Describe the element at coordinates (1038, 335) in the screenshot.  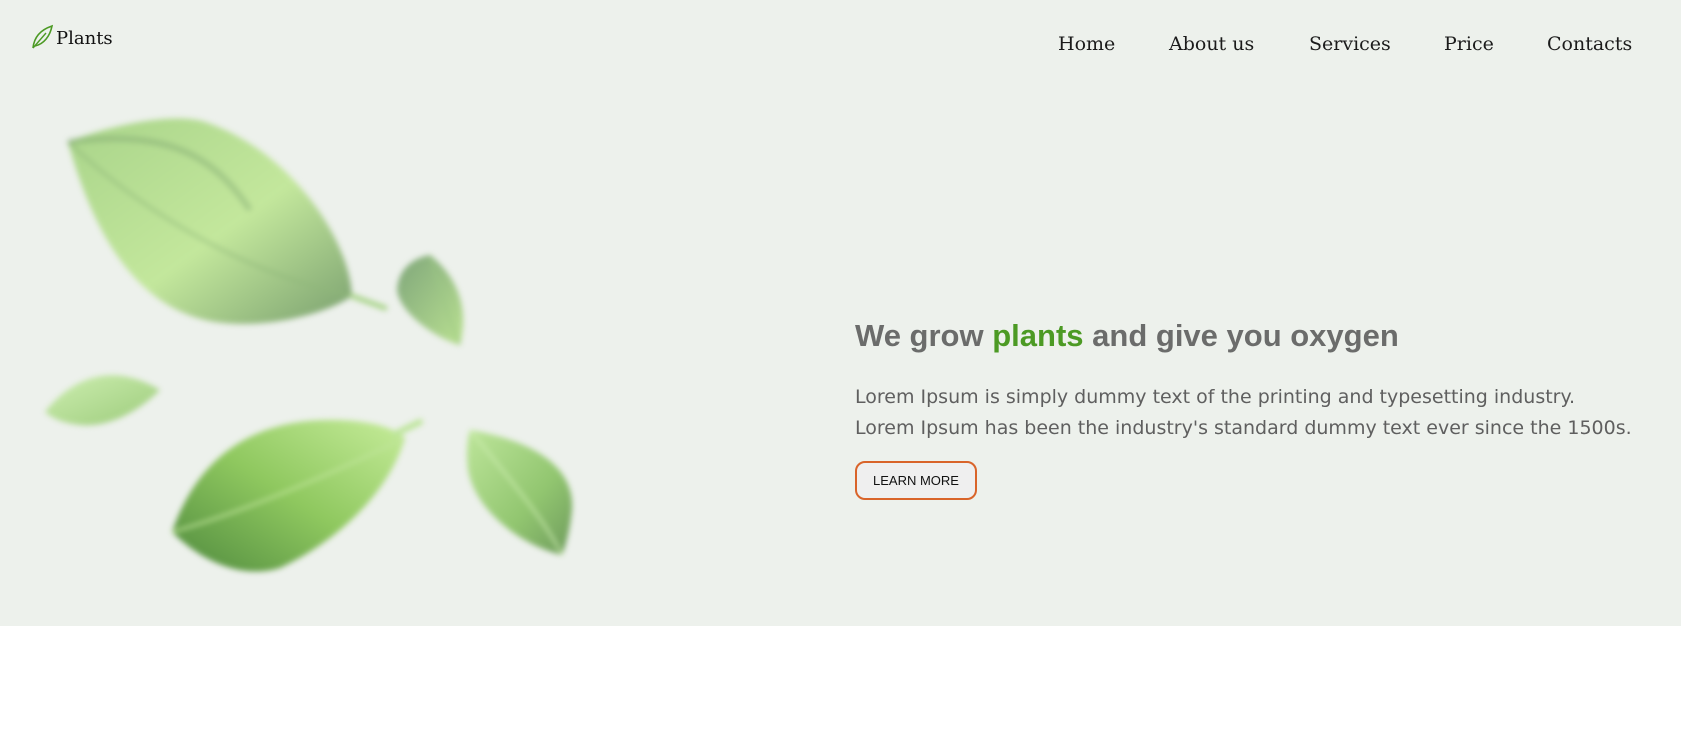
I see `headline-accent: plants` at that location.